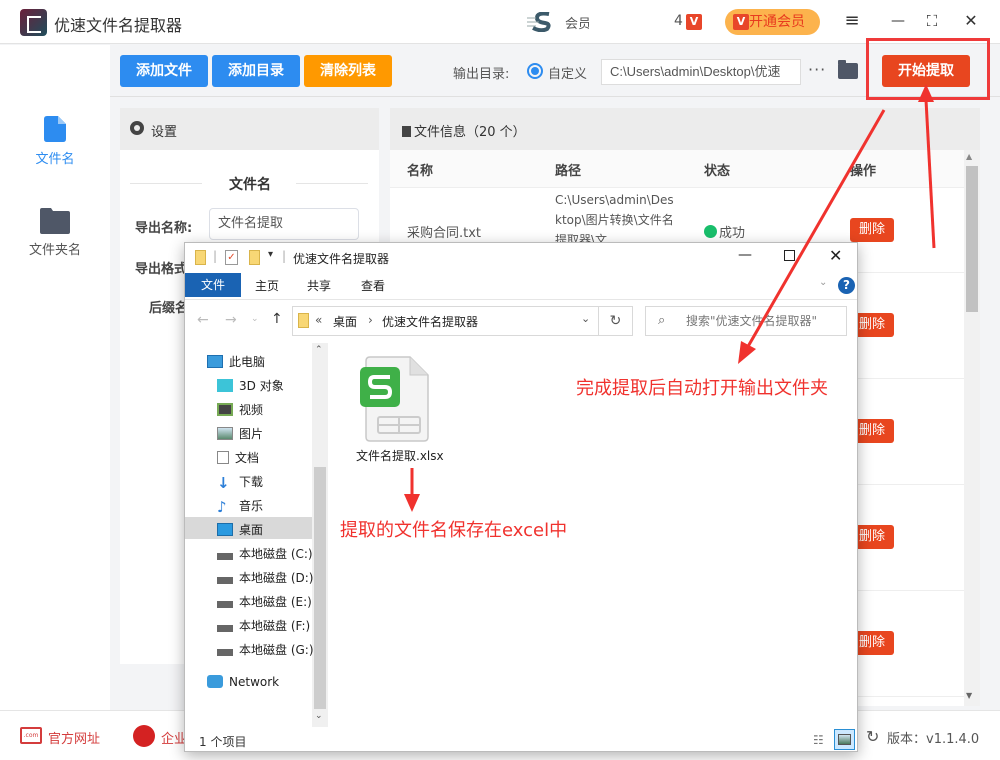 This screenshot has width=1000, height=760. I want to click on tree-label: 图片, so click(251, 434).